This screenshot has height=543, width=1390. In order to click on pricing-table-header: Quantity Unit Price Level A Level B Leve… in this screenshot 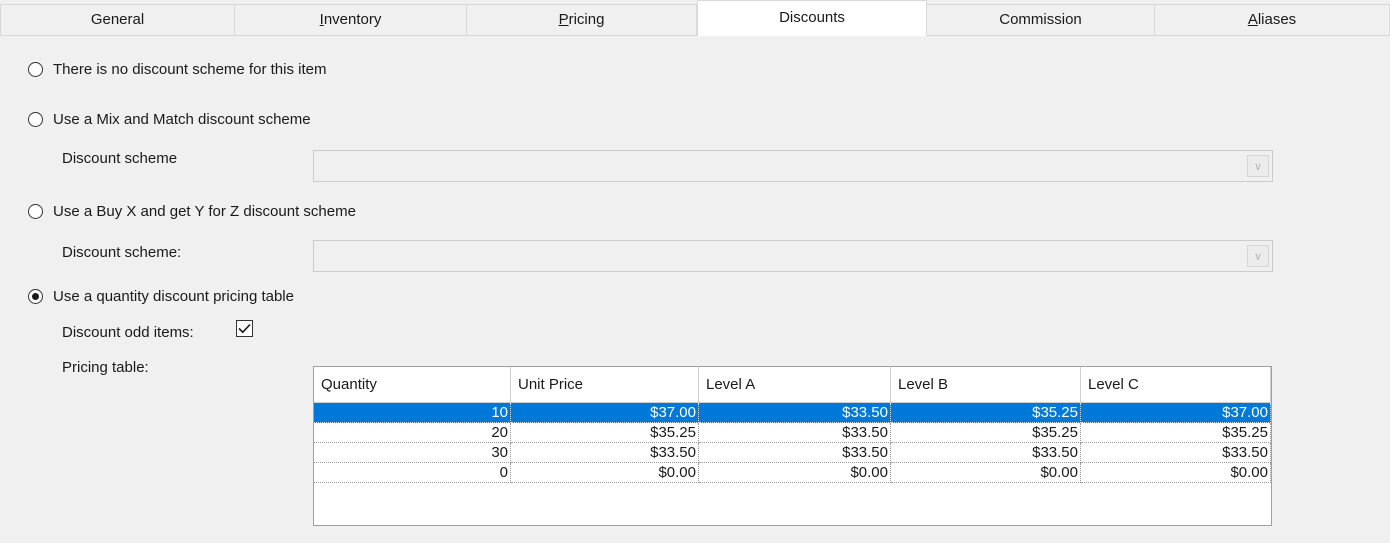, I will do `click(792, 385)`.